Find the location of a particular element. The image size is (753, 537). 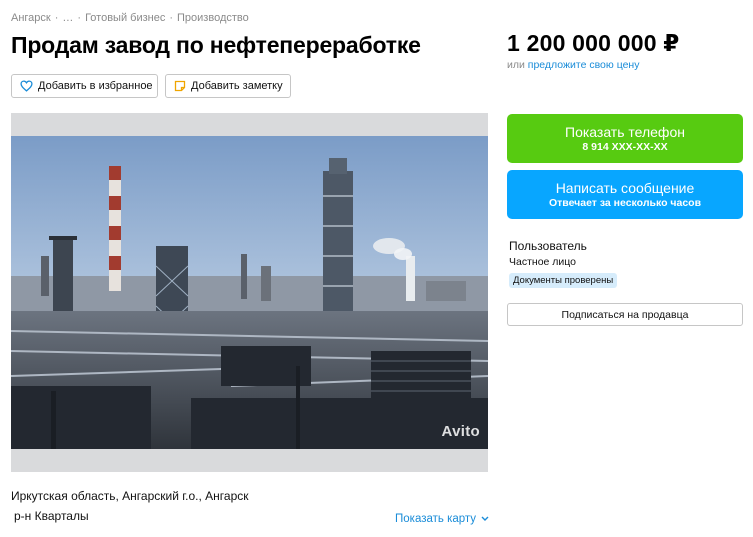

breadcrumb: Ангарск ·… · Готовый бизнес · Производство is located at coordinates (130, 18).